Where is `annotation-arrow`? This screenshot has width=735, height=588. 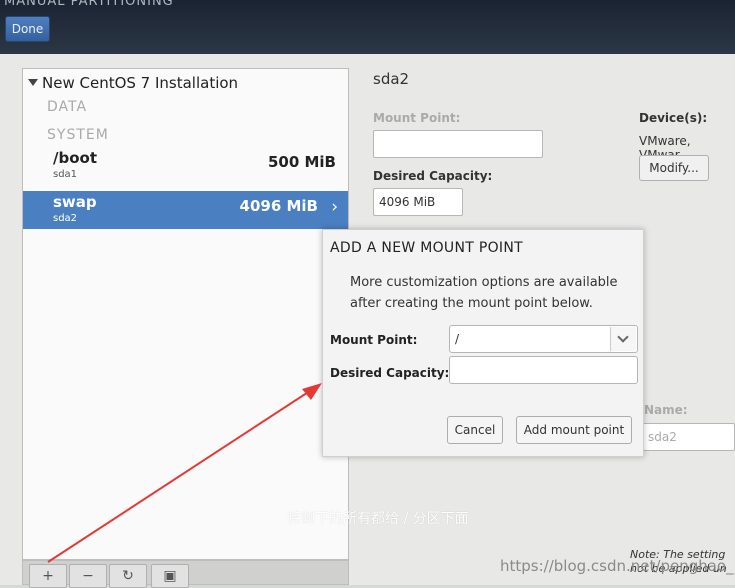
annotation-arrow is located at coordinates (184, 473).